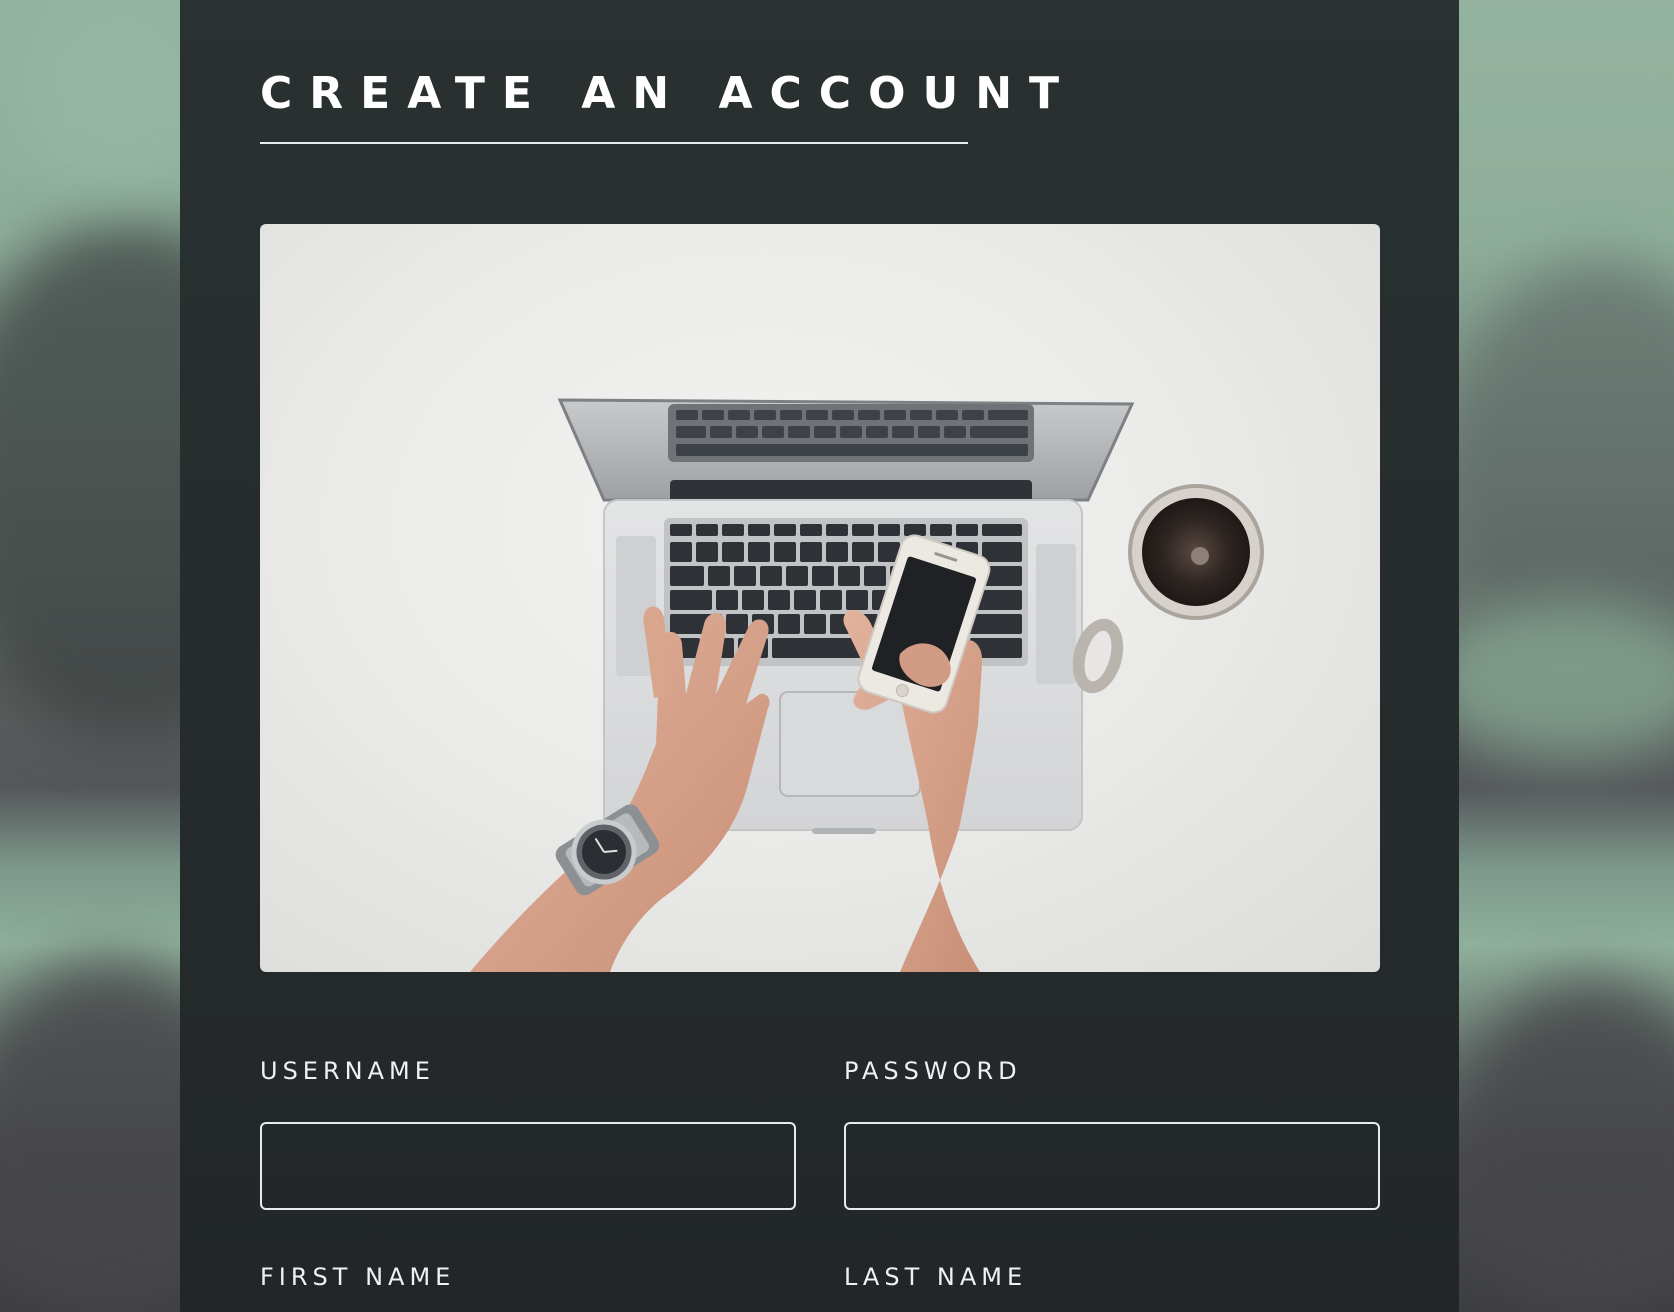  Describe the element at coordinates (358, 1277) in the screenshot. I see `first-name-label: FIRST NAME` at that location.